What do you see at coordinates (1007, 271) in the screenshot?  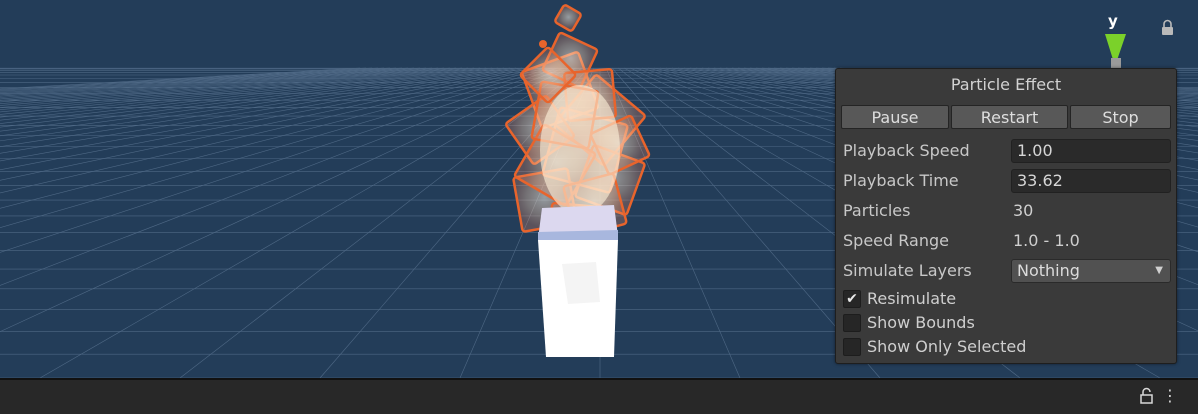 I see `simulate-layers-row: Simulate Layers Nothing ▼` at bounding box center [1007, 271].